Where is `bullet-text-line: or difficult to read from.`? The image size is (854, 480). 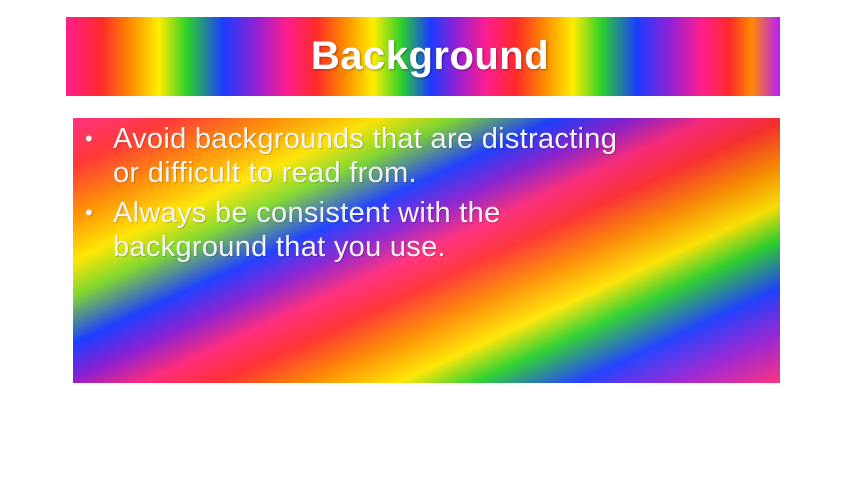 bullet-text-line: or difficult to read from. is located at coordinates (265, 173).